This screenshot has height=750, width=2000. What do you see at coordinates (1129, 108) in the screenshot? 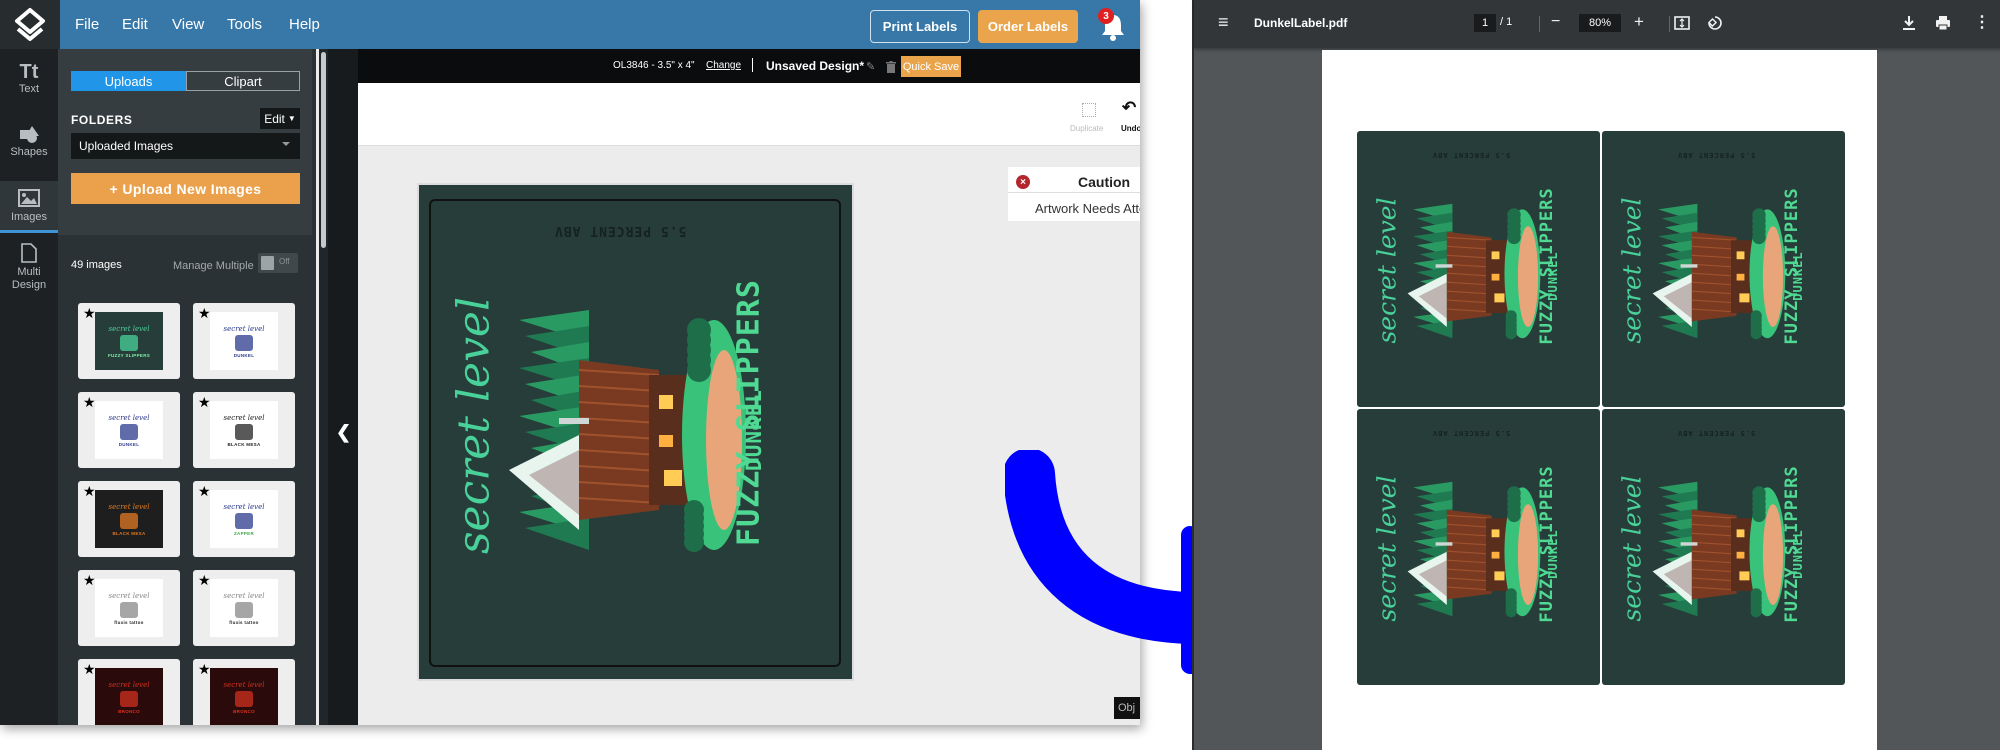
I see `undo-icon: ↶` at bounding box center [1129, 108].